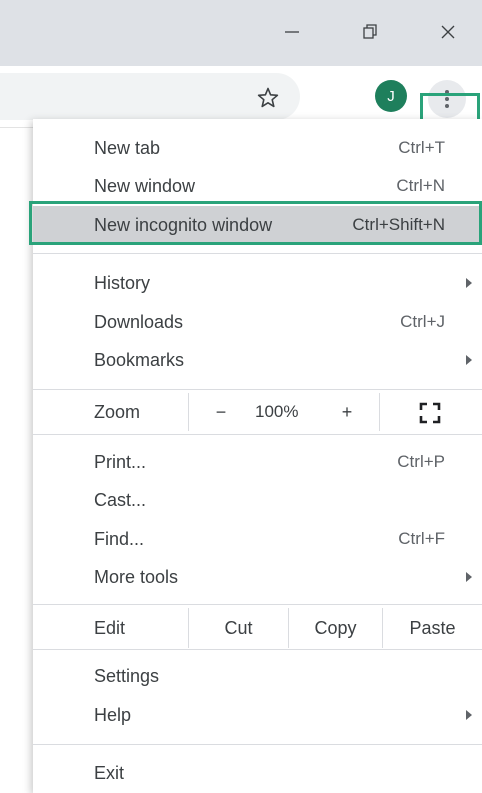 This screenshot has height=793, width=482. I want to click on shortcut-text: Ctrl+T, so click(421, 147).